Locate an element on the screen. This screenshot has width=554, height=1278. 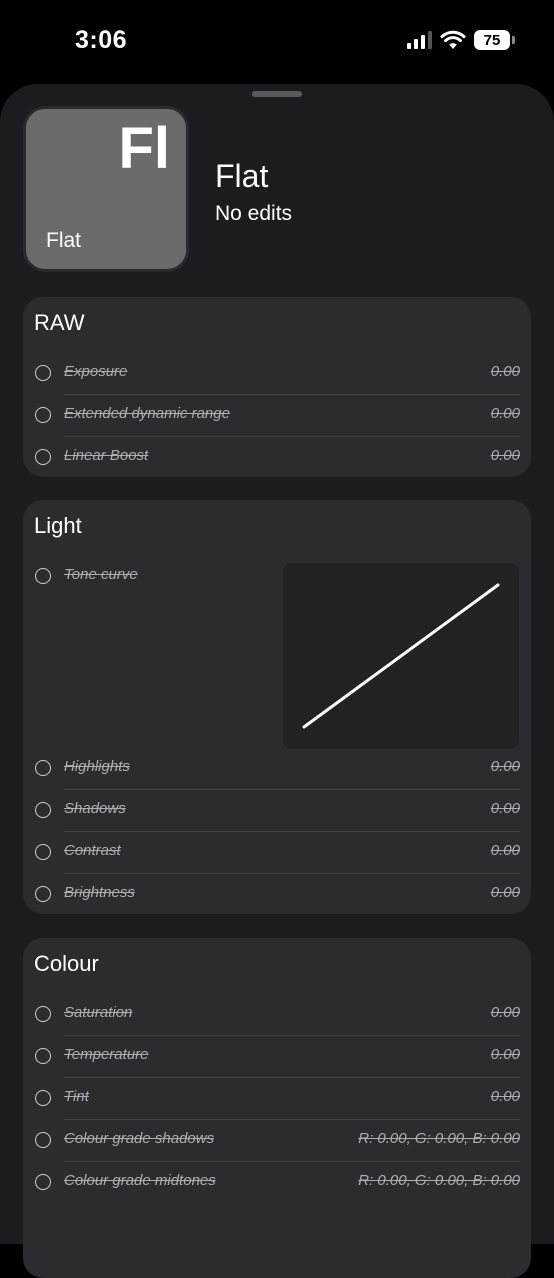
row-label: Saturation is located at coordinates (98, 1012).